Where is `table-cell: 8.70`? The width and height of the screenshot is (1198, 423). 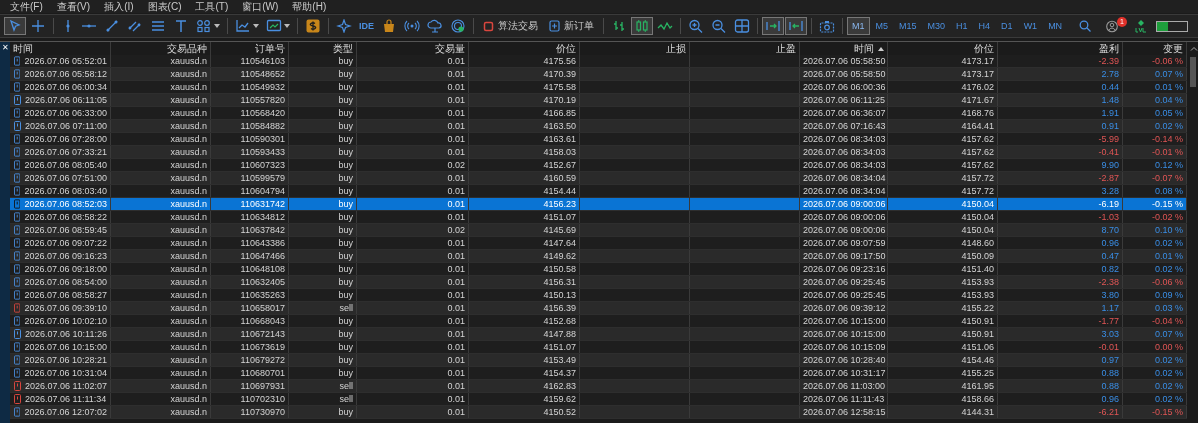
table-cell: 8.70 is located at coordinates (1060, 230).